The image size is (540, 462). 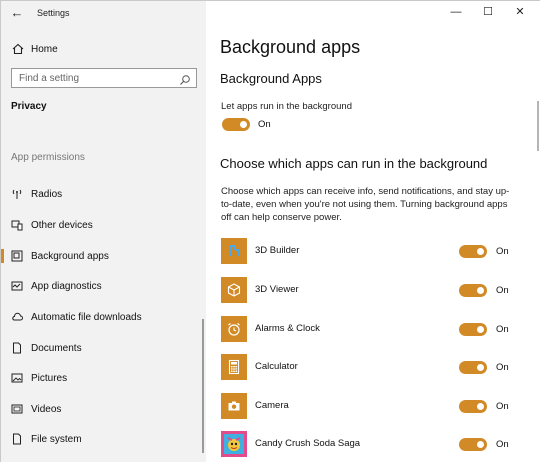 I want to click on section-app-permissions: App permissions, so click(x=48, y=157).